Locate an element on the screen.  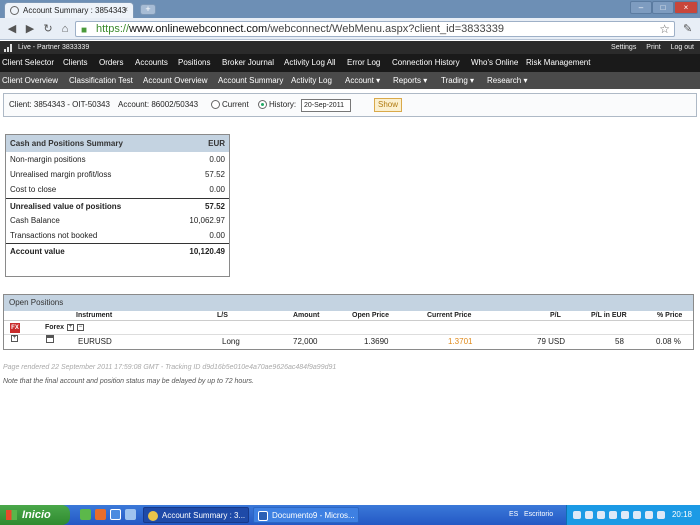
cash-row-label: Non-margin positions is located at coordinates (48, 159).